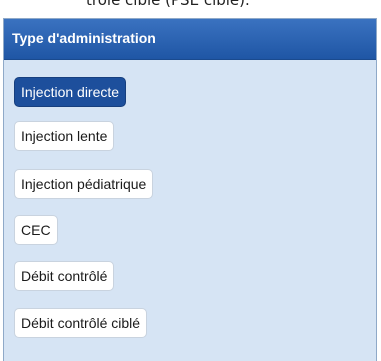  What do you see at coordinates (36, 230) in the screenshot?
I see `option-cec: CEC` at bounding box center [36, 230].